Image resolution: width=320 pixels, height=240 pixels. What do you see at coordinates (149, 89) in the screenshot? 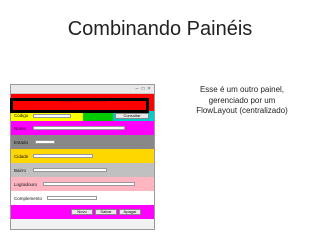
I see `close-button: ×` at bounding box center [149, 89].